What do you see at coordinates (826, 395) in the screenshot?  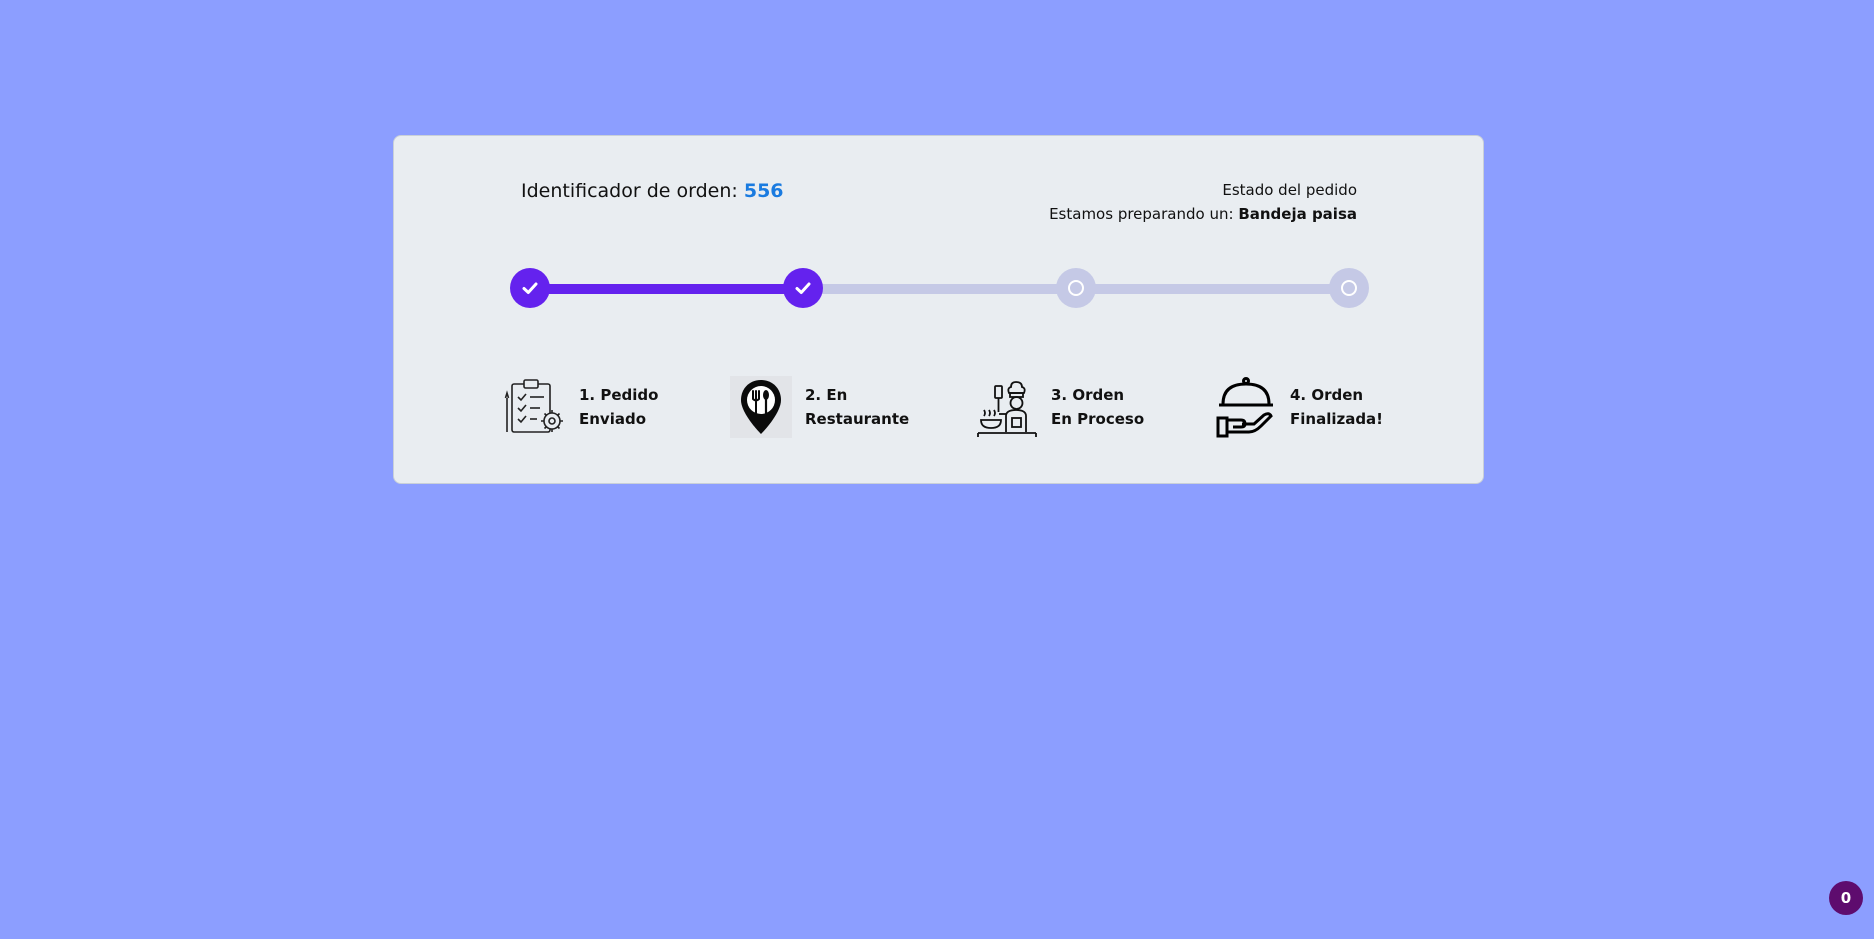 I see `step-2-title: 2. En` at bounding box center [826, 395].